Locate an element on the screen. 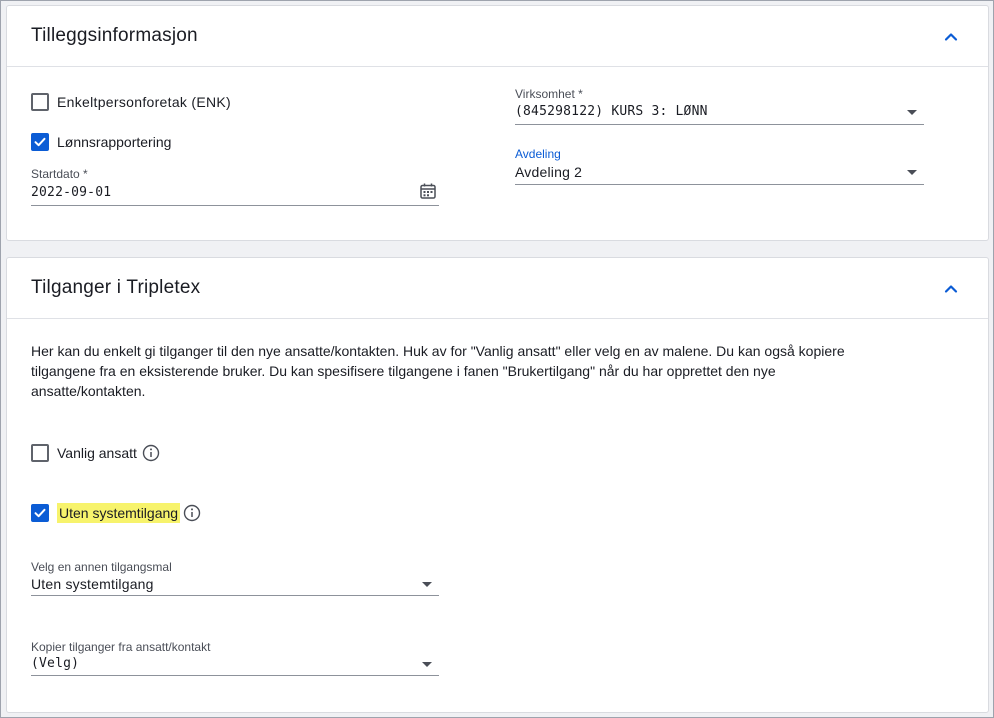  enk-label: Enkeltpersonforetak (ENK) is located at coordinates (144, 102).